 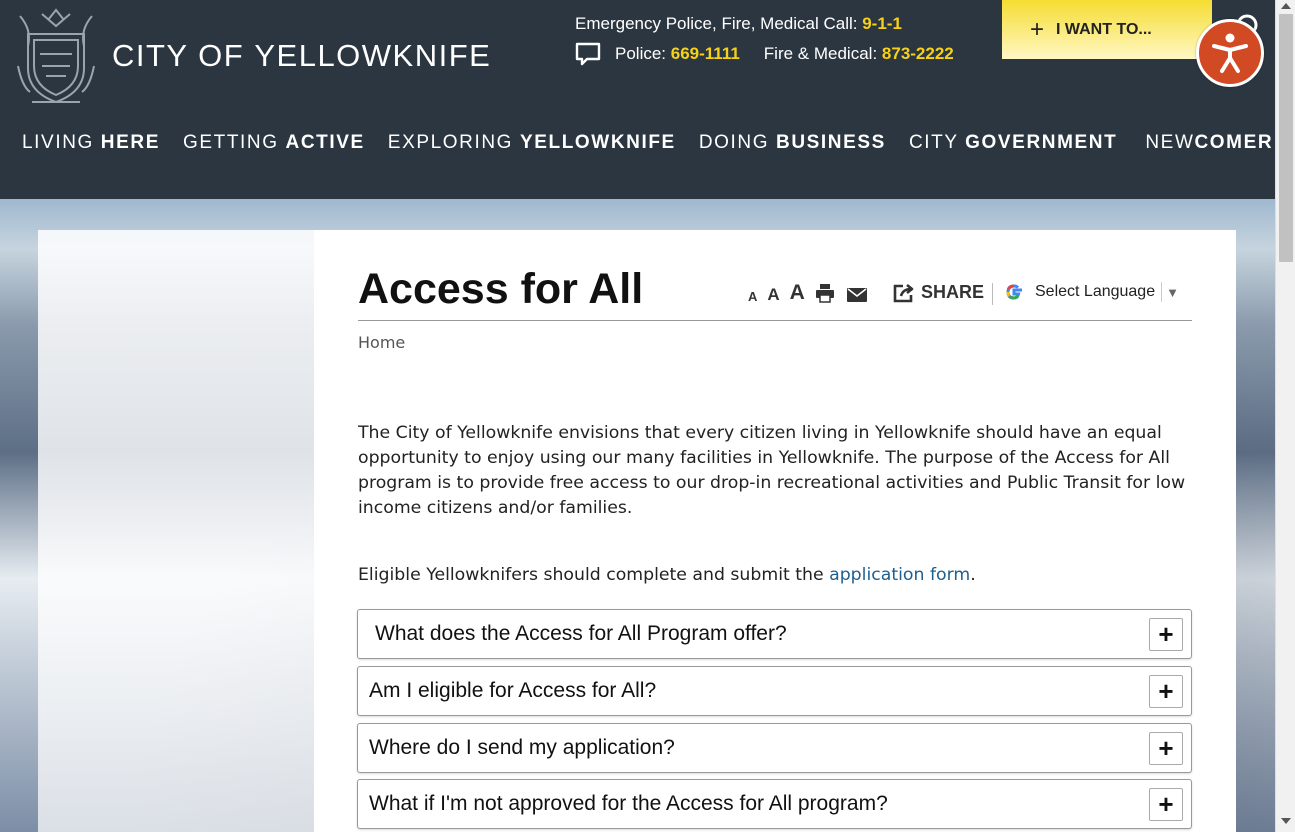 I want to click on scroll-down-arrow-icon, so click(x=1286, y=821).